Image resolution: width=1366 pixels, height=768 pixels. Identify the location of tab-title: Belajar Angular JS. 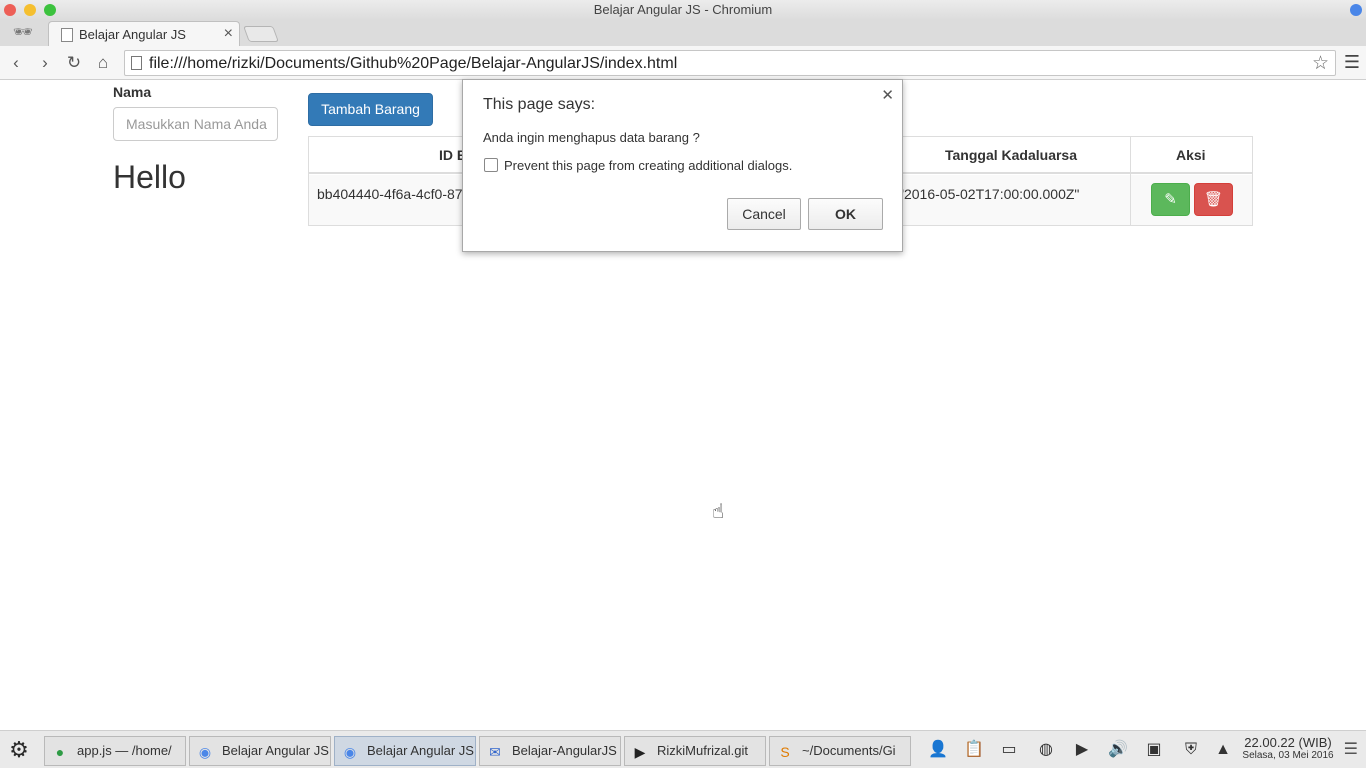
(132, 34).